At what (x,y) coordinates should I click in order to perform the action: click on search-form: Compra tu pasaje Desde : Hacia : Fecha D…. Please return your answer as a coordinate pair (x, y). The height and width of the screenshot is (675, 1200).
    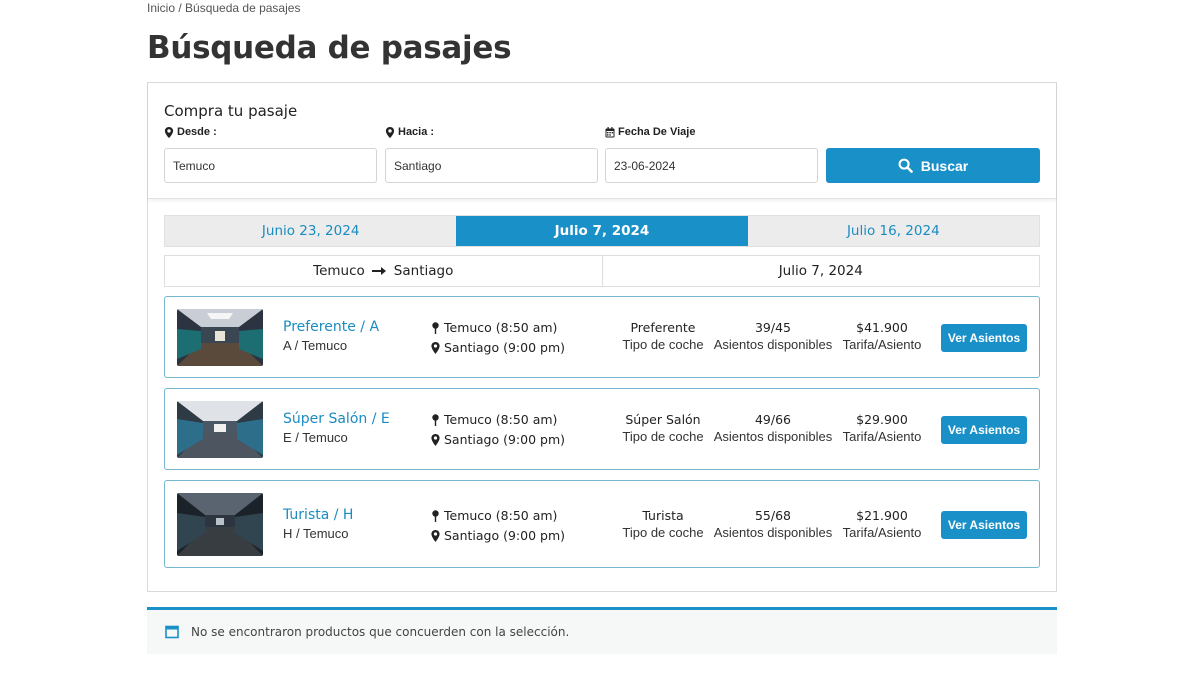
    Looking at the image, I should click on (602, 141).